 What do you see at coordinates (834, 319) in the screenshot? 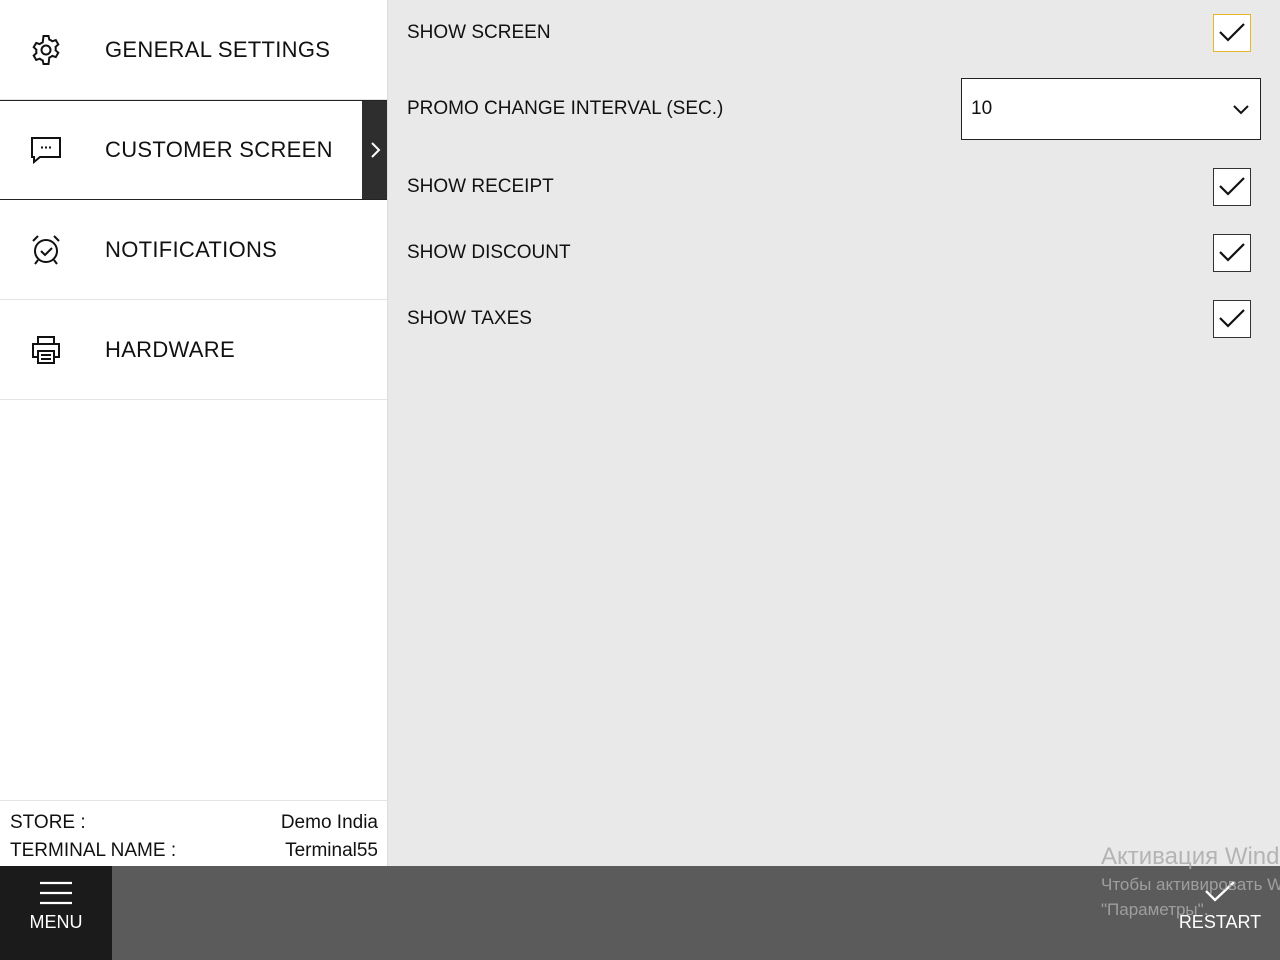
I see `setting-show-taxes: SHOW TAXES` at bounding box center [834, 319].